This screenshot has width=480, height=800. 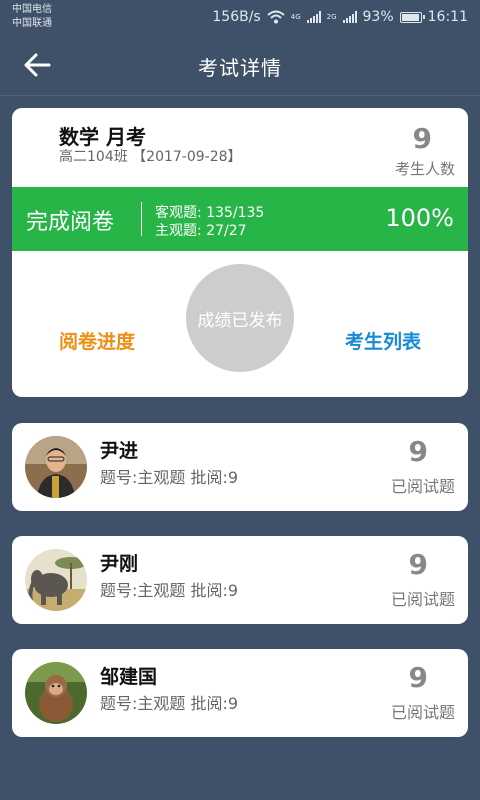 I want to click on carrier-1: 中国电信, so click(x=32, y=9).